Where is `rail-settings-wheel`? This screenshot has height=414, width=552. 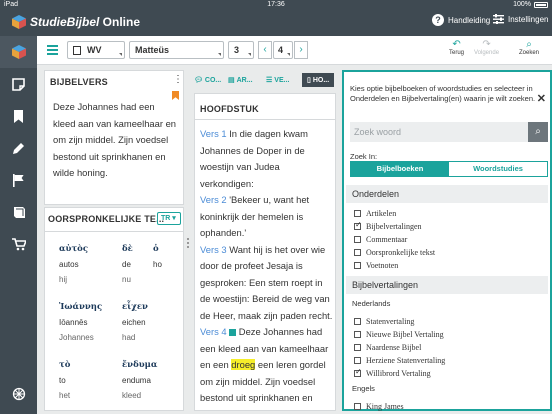 rail-settings-wheel is located at coordinates (18, 394).